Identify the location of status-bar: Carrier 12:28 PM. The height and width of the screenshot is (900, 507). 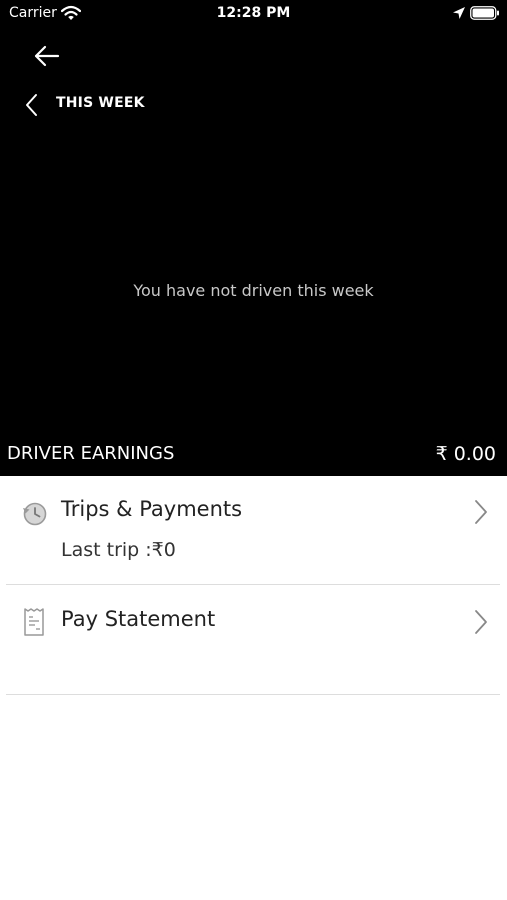
(253, 14).